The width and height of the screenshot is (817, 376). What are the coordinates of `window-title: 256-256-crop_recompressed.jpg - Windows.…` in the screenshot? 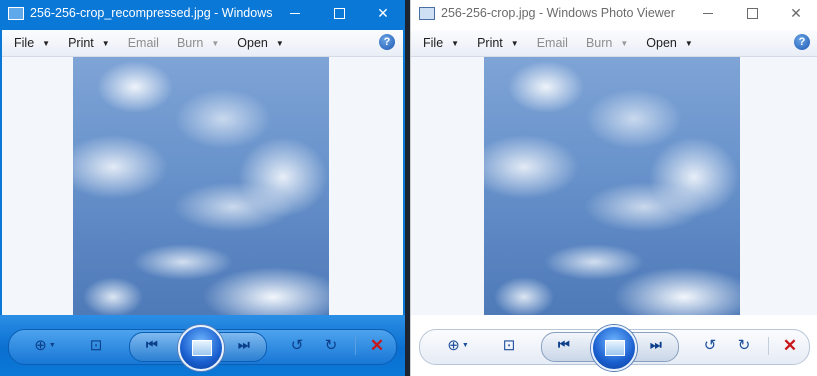 It's located at (151, 13).